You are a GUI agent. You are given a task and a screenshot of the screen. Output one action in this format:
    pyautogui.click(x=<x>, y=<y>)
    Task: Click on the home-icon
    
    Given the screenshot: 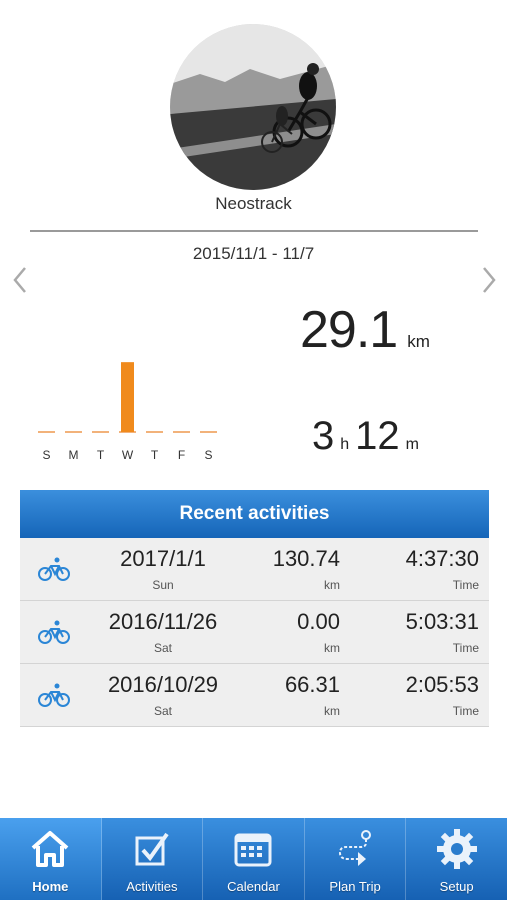 What is the action you would take?
    pyautogui.click(x=50, y=849)
    